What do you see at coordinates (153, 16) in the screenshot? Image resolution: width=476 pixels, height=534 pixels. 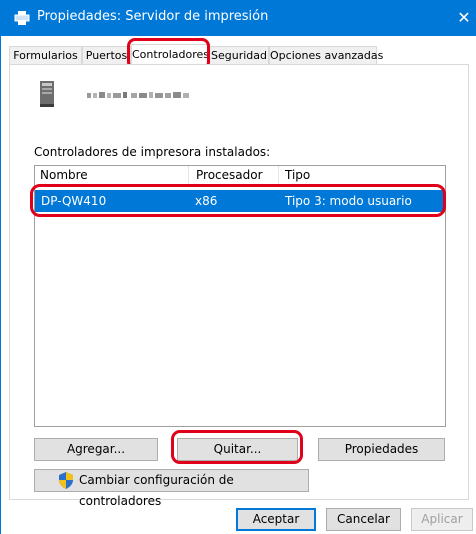 I see `window-title: Propiedades: Servidor de impresión` at bounding box center [153, 16].